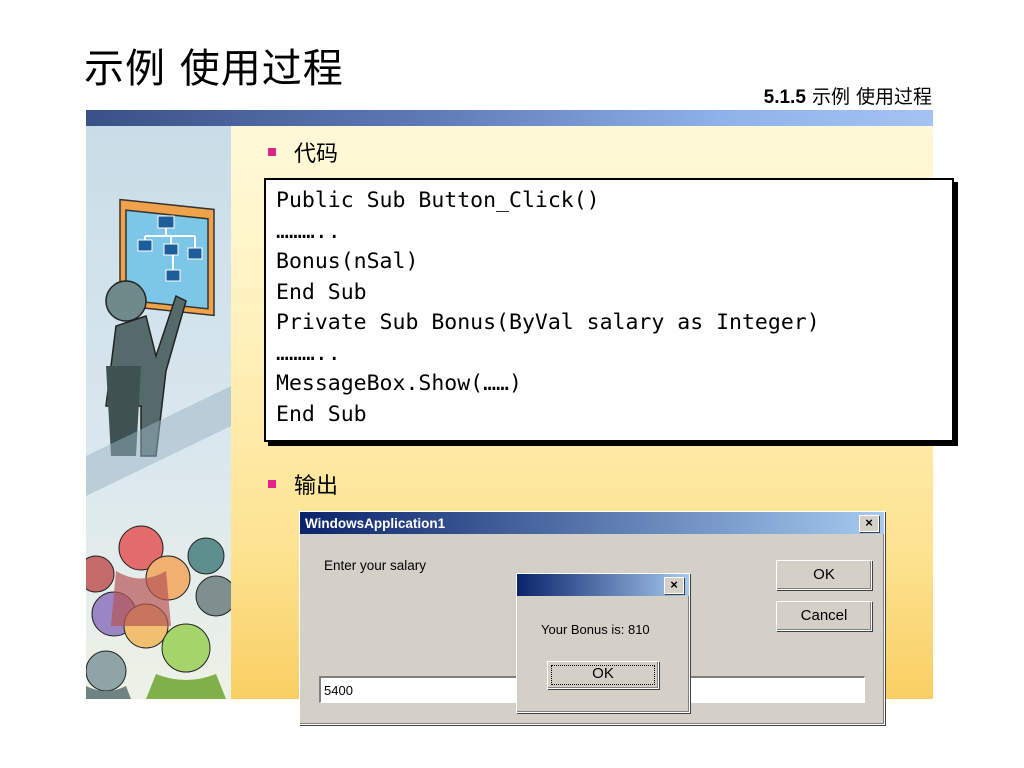 The width and height of the screenshot is (1024, 768). I want to click on bullet-output-label: 输出, so click(316, 486).